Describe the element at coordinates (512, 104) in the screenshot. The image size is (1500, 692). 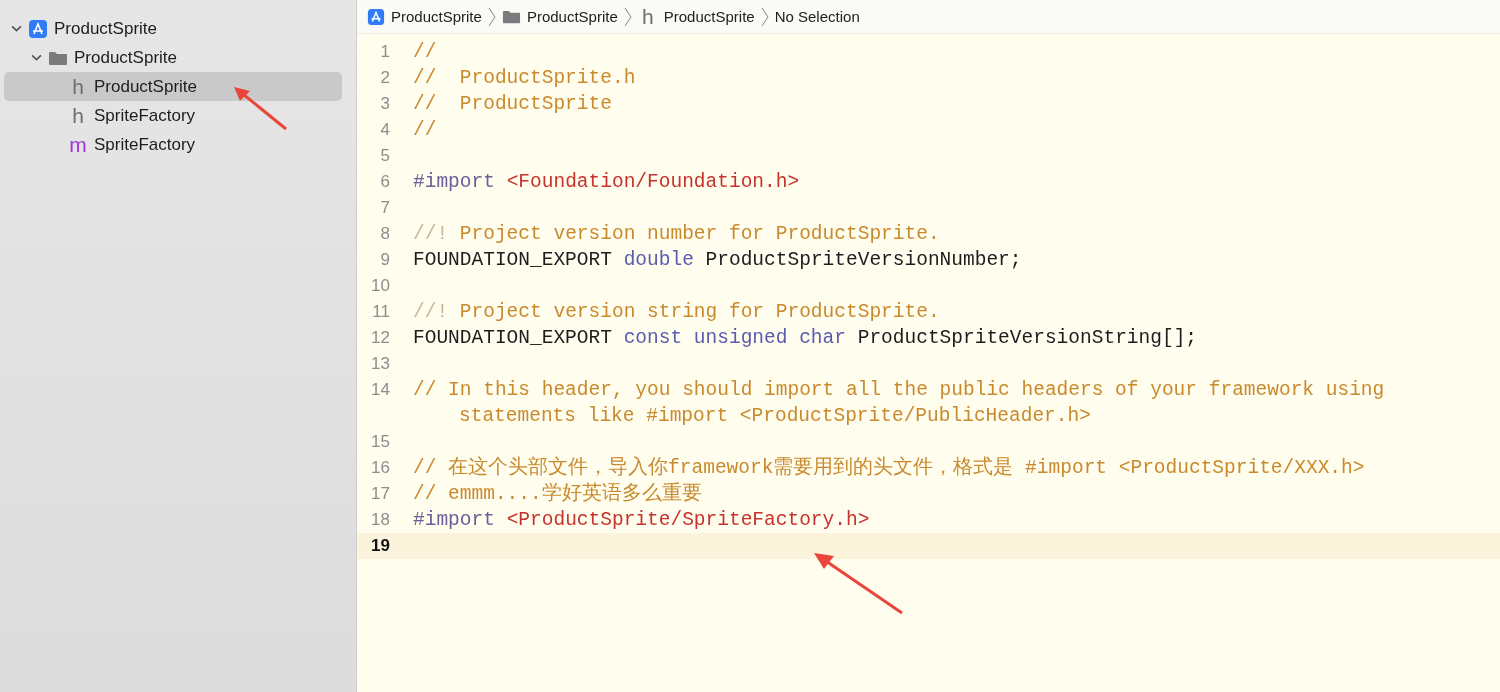
I see `code-line: // ProductSprite` at that location.